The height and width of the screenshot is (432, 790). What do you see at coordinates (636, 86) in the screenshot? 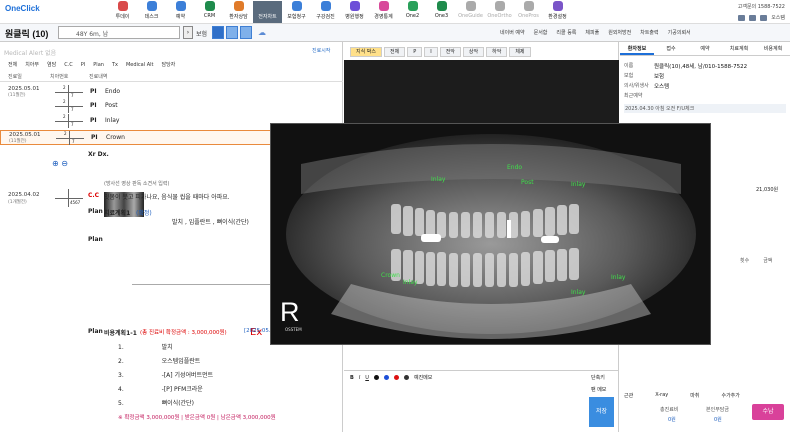
I see `doctor-label: 의사/위생사` at bounding box center [636, 86].